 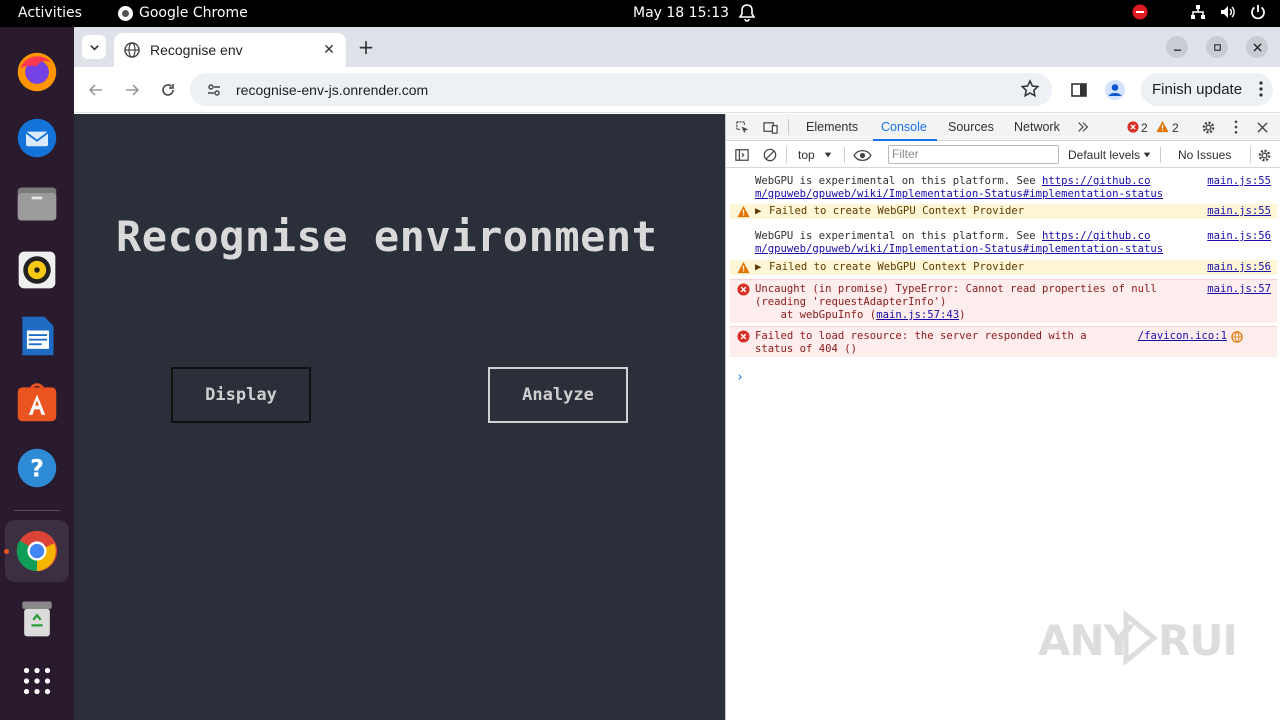 What do you see at coordinates (1208, 127) in the screenshot?
I see `settings-gear-icon` at bounding box center [1208, 127].